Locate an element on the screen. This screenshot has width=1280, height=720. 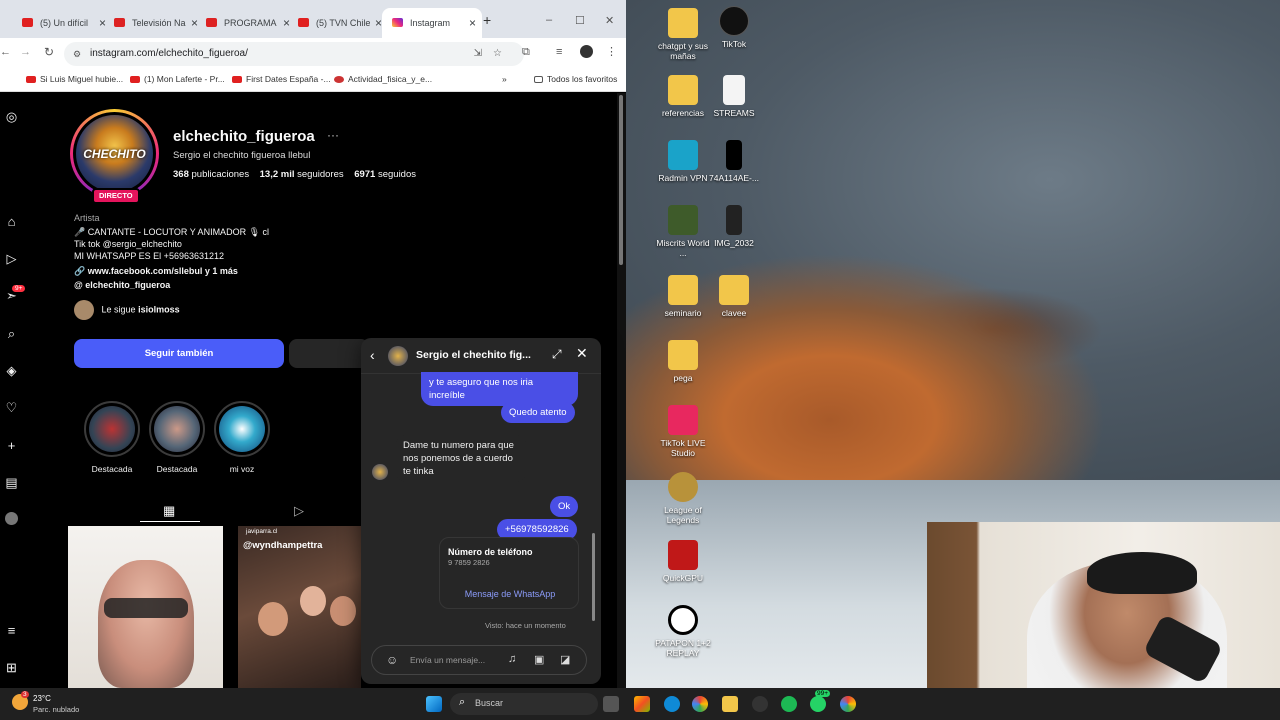
desktop-icon-tiktok-live: TikTok LIVE Studio is located at coordinates (683, 431).